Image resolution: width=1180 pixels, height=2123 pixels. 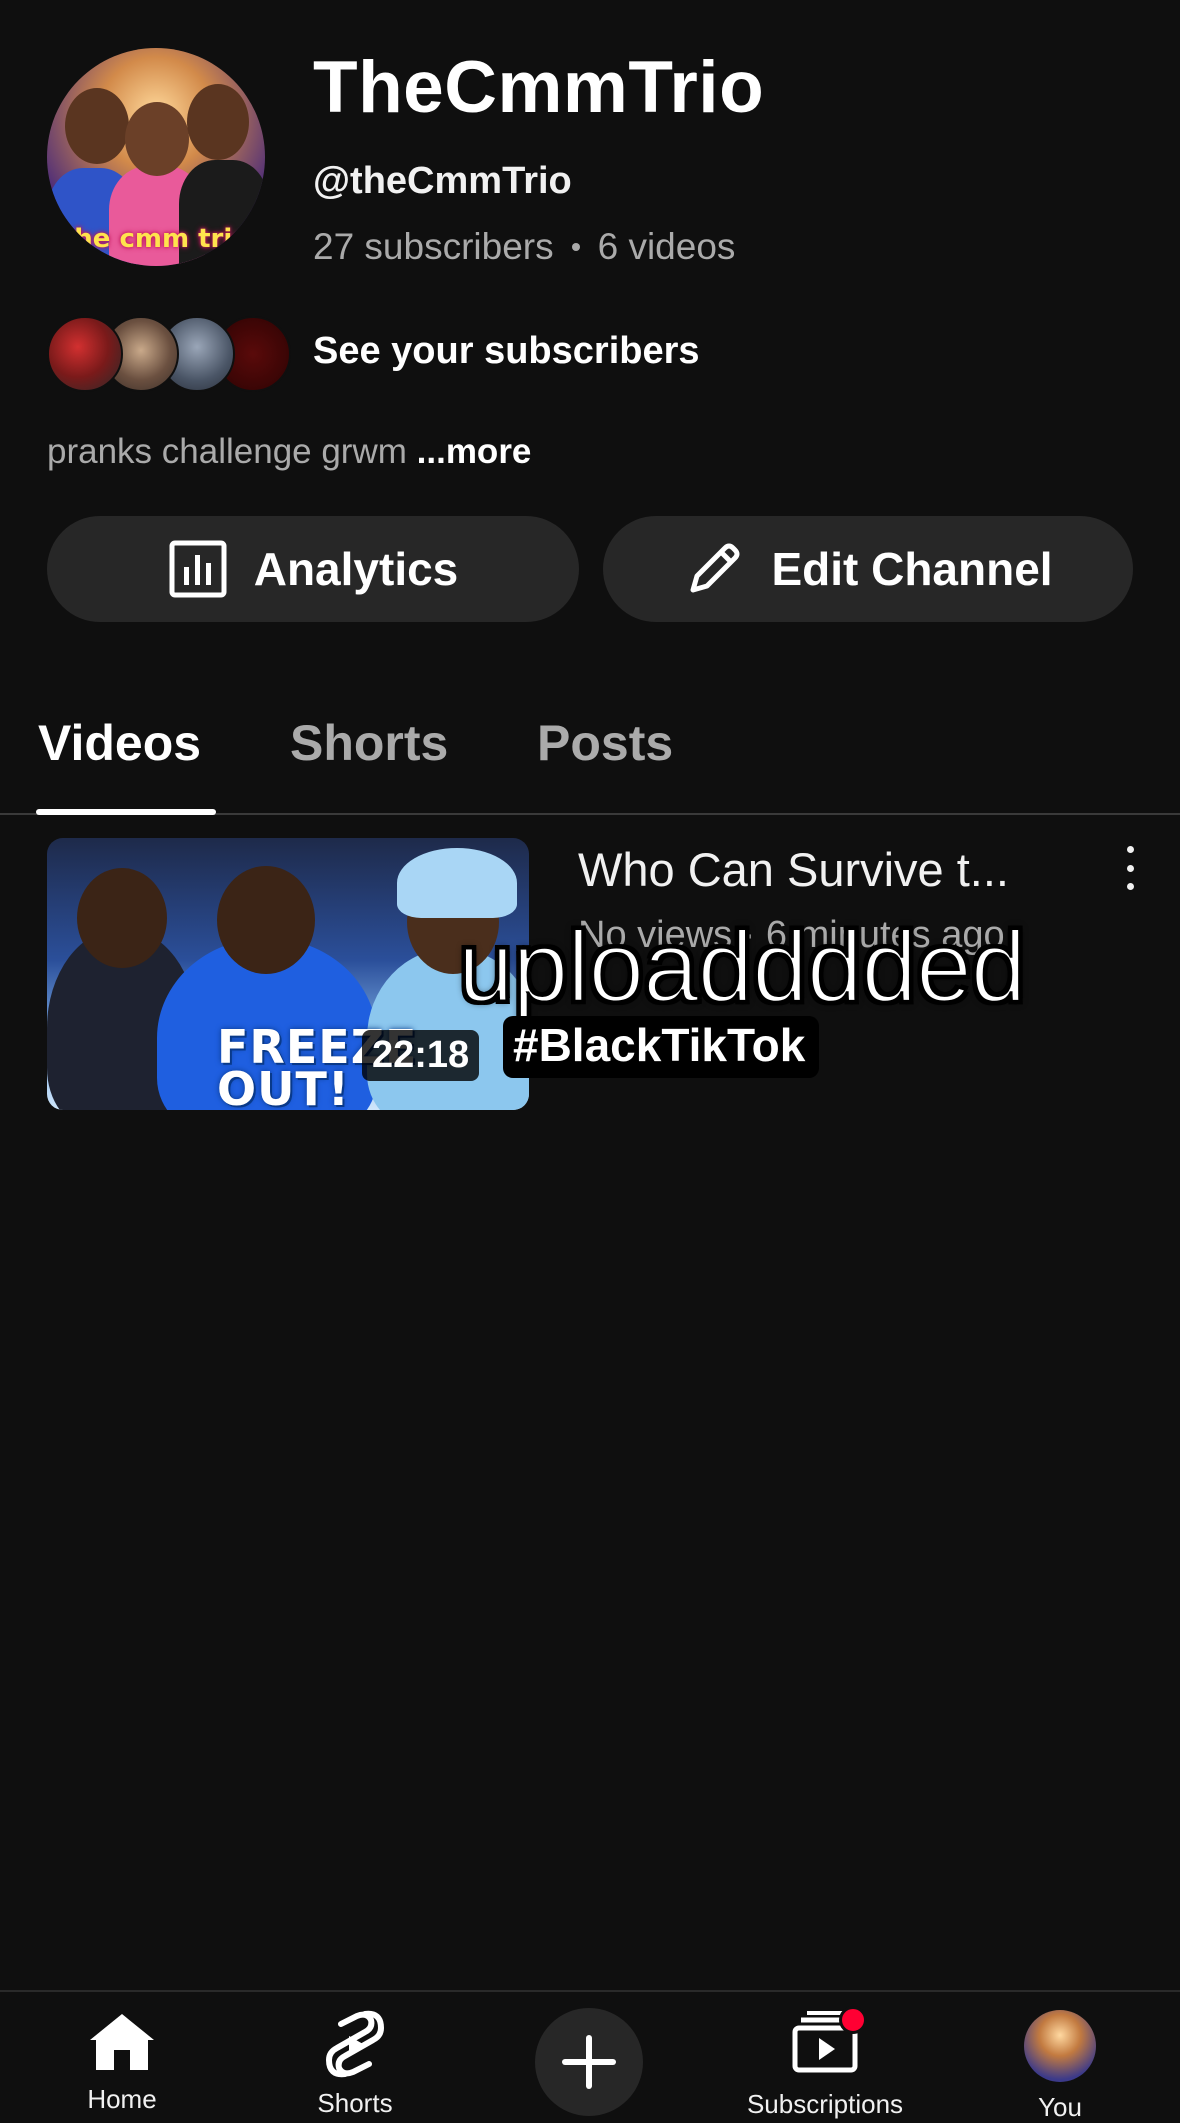 I want to click on pencil-icon, so click(x=715, y=568).